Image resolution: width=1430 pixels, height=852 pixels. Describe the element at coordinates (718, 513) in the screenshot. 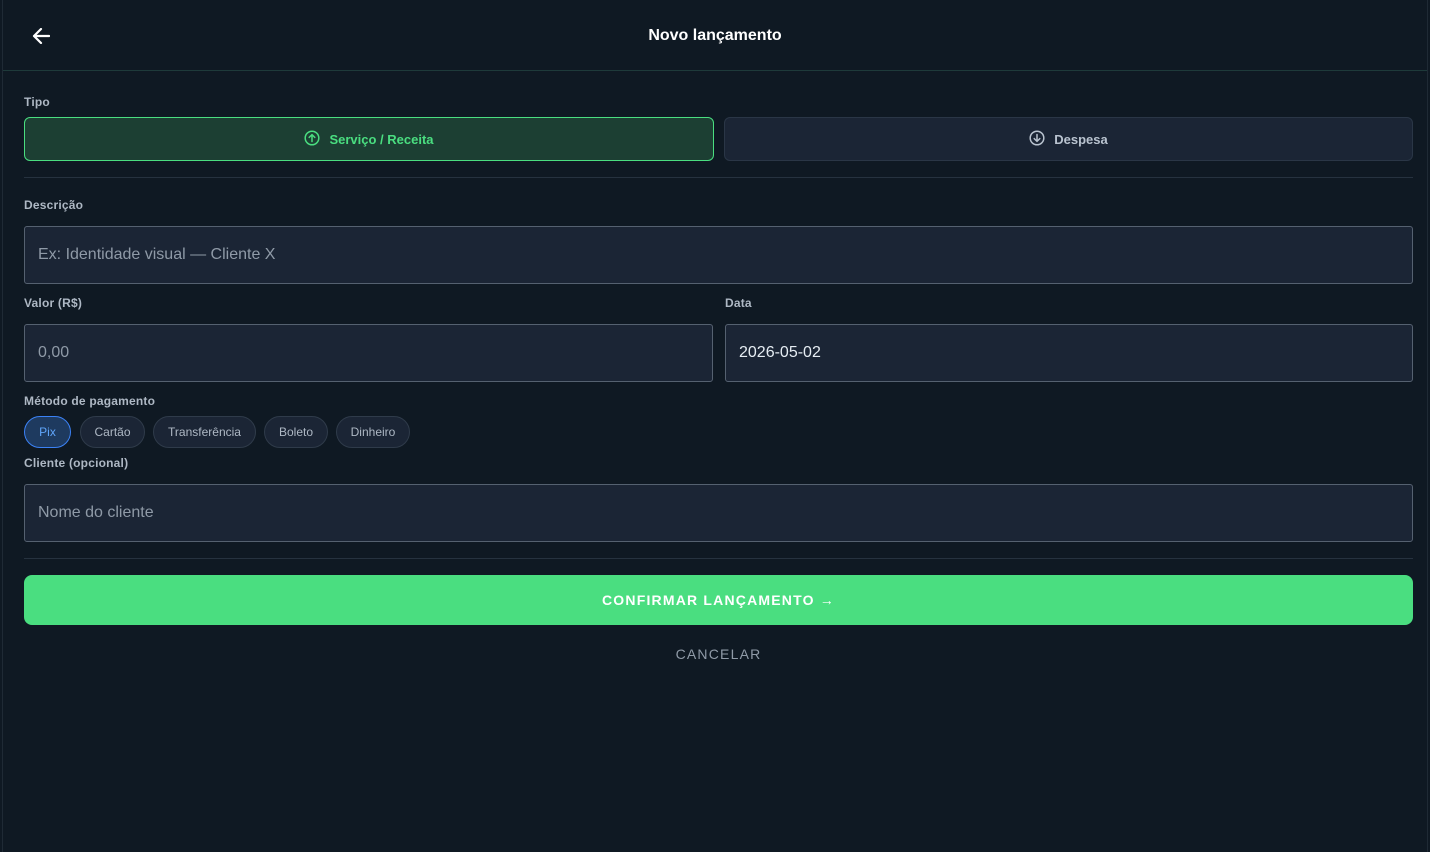

I see `cliente-input` at that location.